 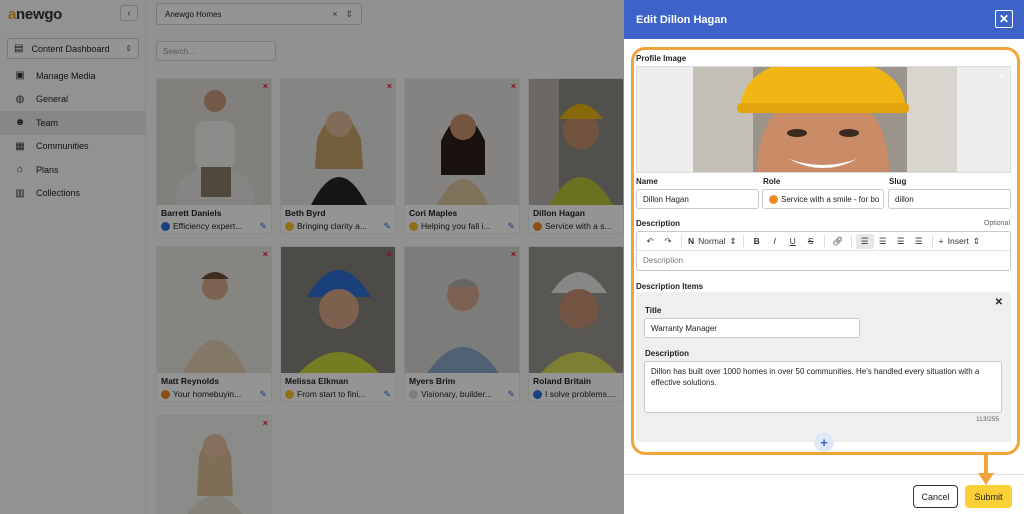 I want to click on profile-image-label: Profile Image, so click(x=661, y=58).